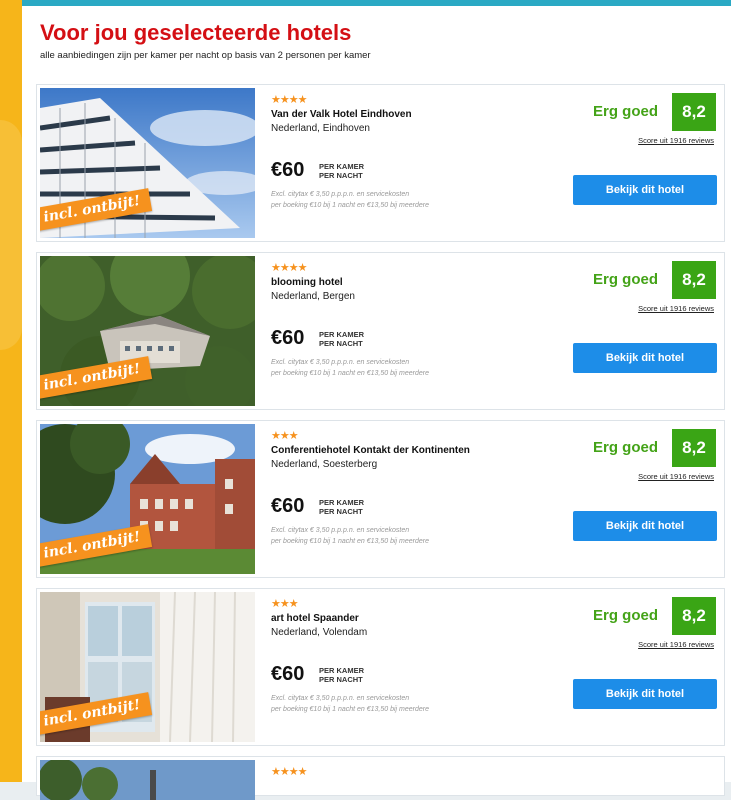 The width and height of the screenshot is (731, 800). What do you see at coordinates (196, 32) in the screenshot?
I see `page-title: Voor jou geselecteerde hotels` at bounding box center [196, 32].